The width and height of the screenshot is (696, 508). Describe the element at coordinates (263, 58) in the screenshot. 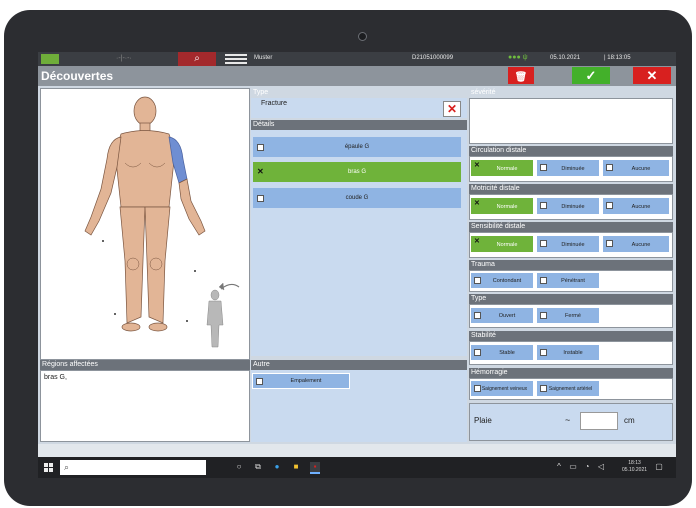

I see `muster-label: Muster` at that location.